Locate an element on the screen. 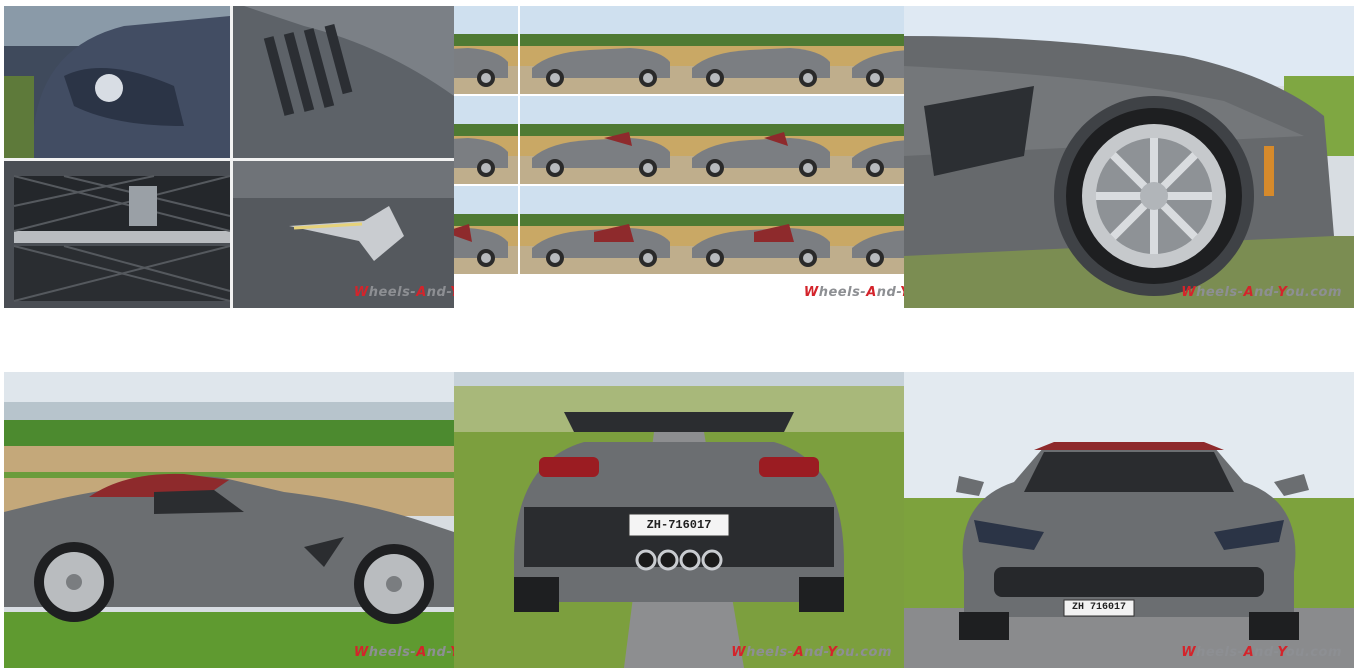 This screenshot has height=668, width=1361. roof-sequence-image is located at coordinates (679, 157).